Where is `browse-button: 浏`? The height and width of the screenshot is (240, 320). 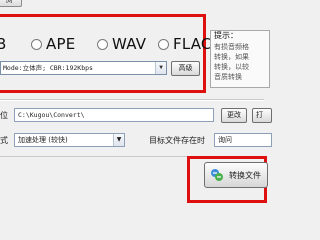 browse-button: 浏 is located at coordinates (11, 3).